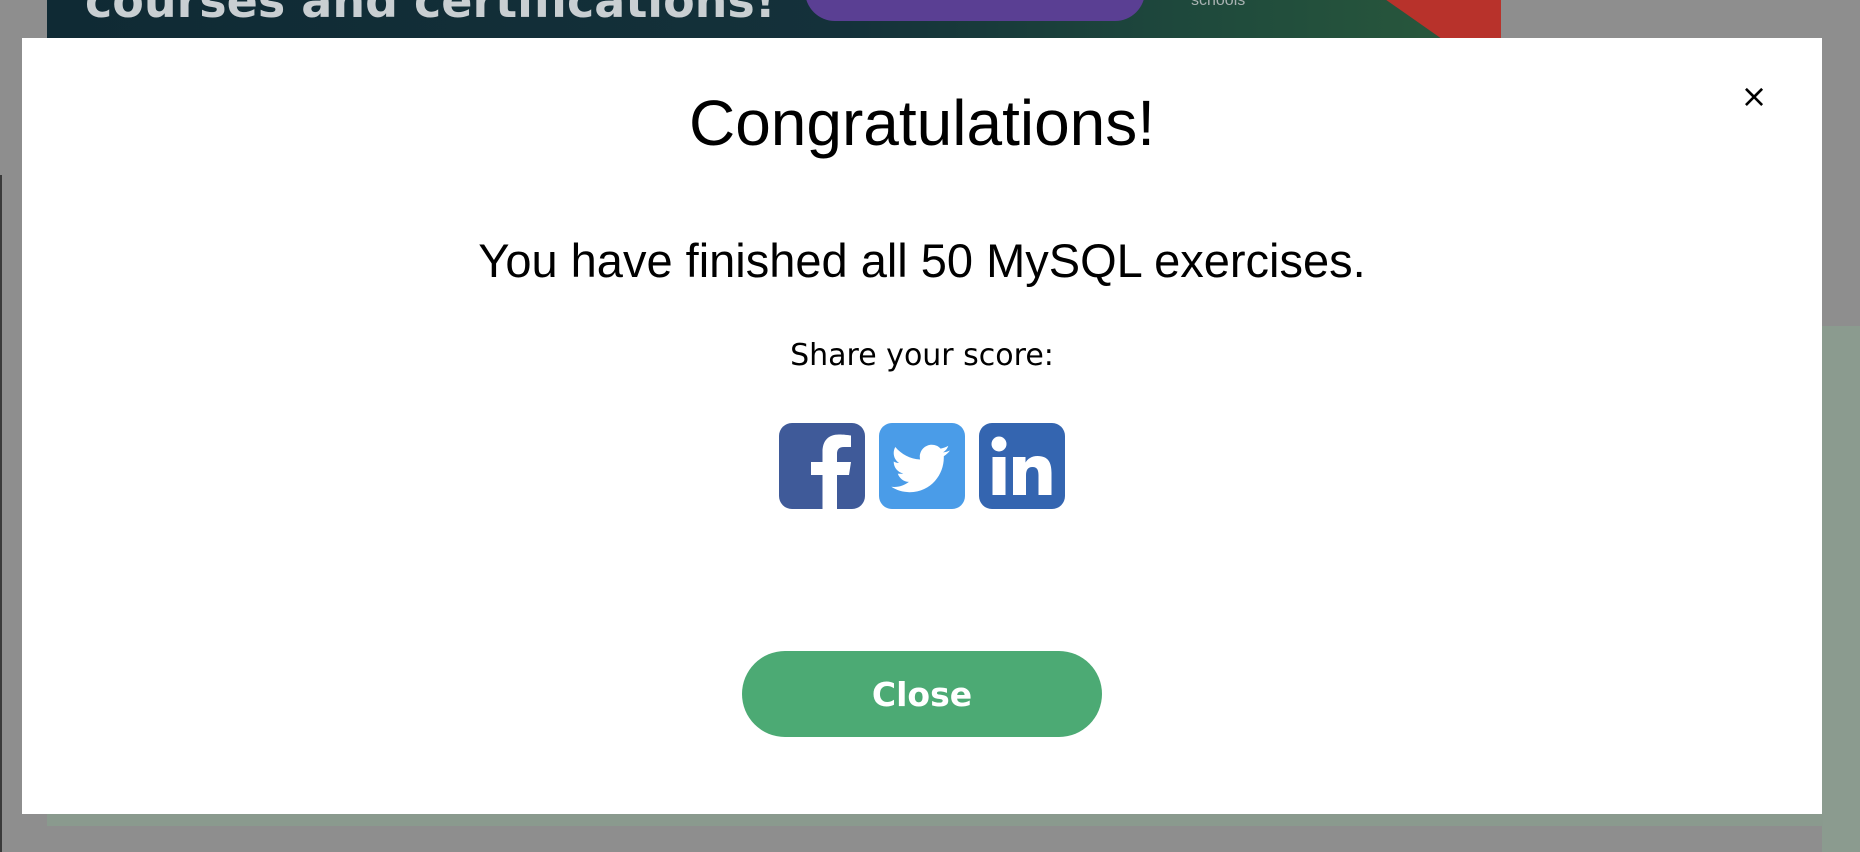 The width and height of the screenshot is (1860, 852). Describe the element at coordinates (1218, 4) in the screenshot. I see `promo-banner-schools-text: schools` at that location.